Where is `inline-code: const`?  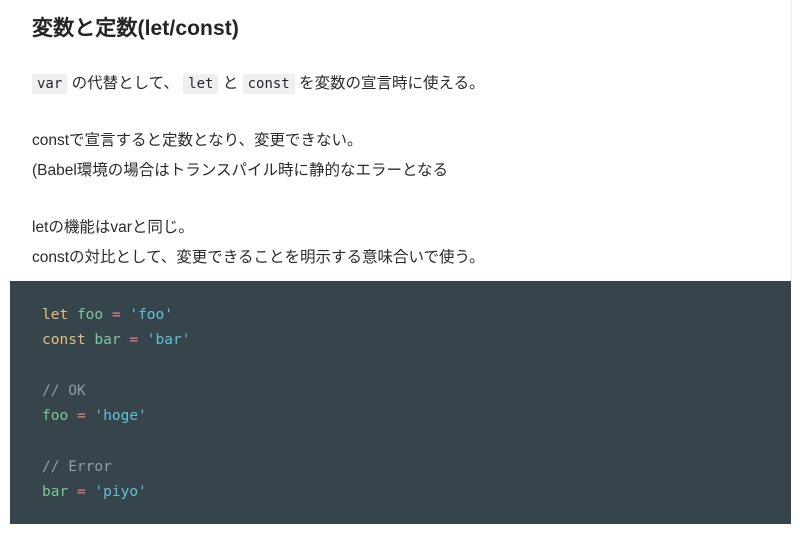 inline-code: const is located at coordinates (268, 84).